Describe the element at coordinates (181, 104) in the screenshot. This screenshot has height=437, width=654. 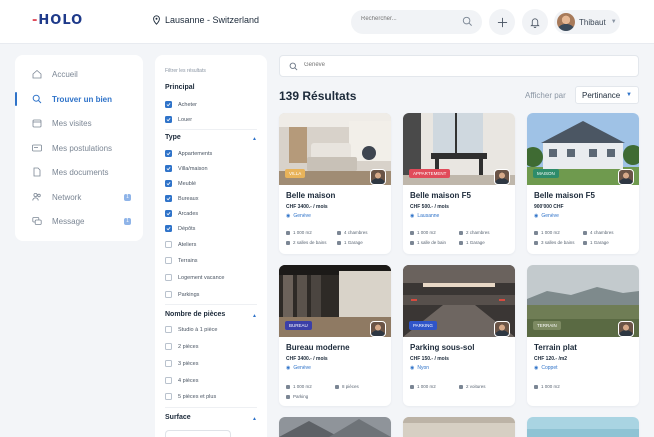
I see `checkbox-acheter: Acheter` at that location.